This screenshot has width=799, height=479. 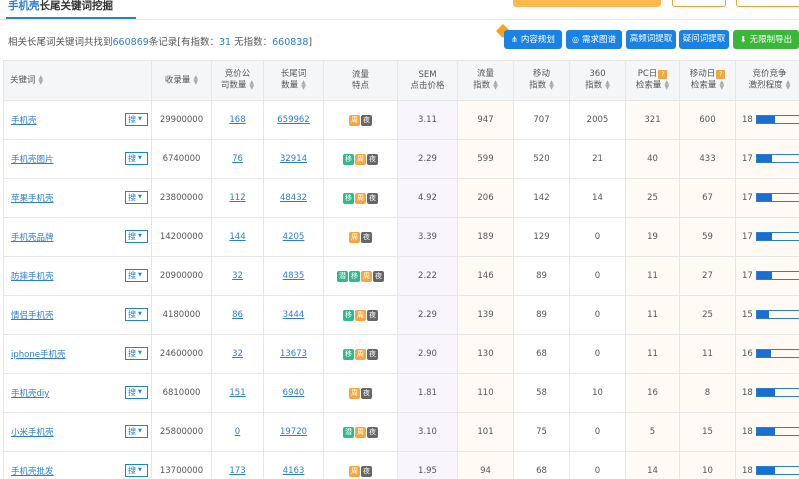 What do you see at coordinates (32, 238) in the screenshot?
I see `keyword-link: 手机壳品牌` at bounding box center [32, 238].